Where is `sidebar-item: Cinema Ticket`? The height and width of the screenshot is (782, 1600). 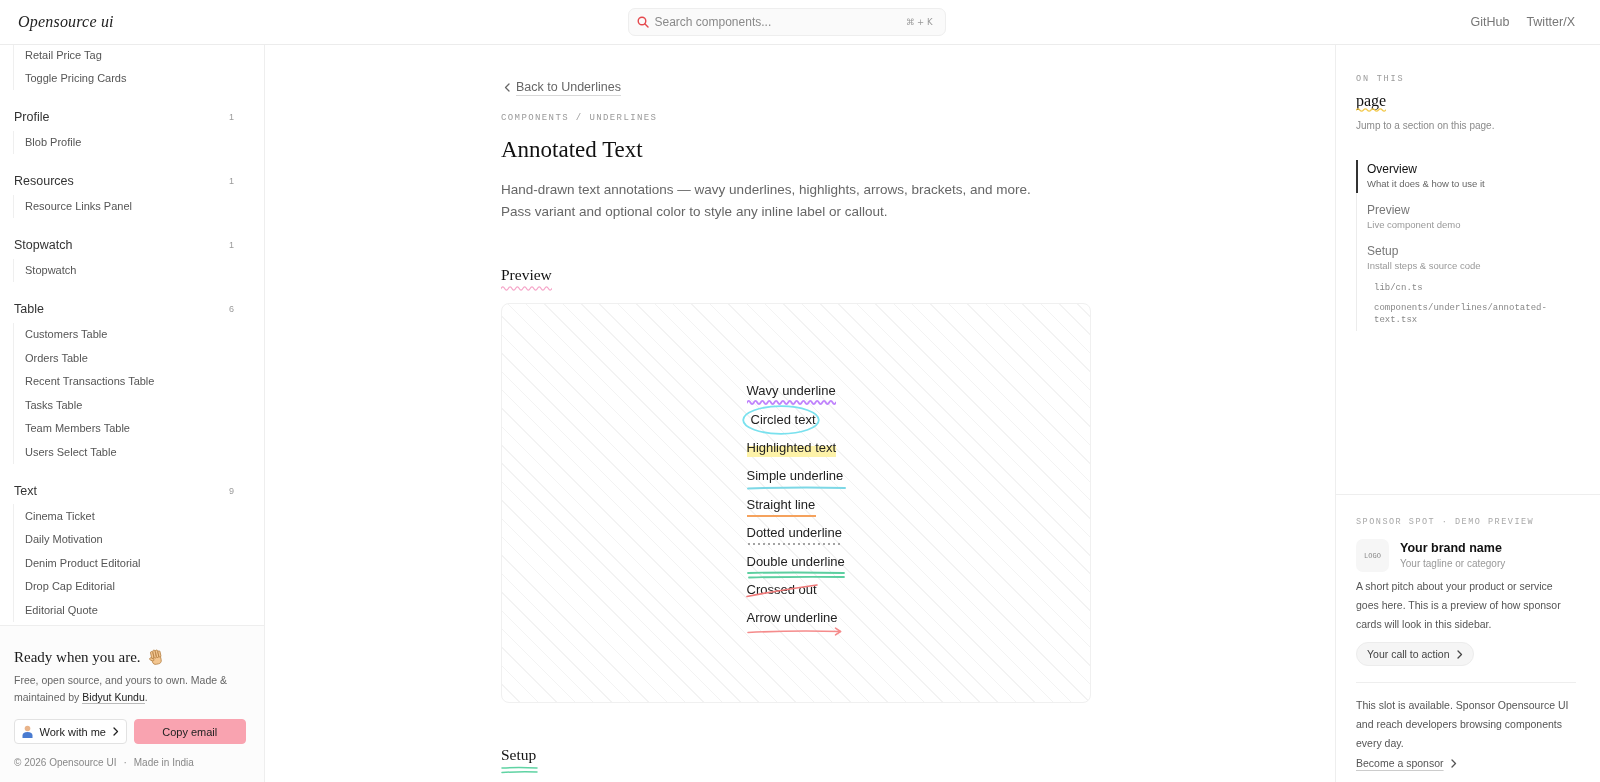 sidebar-item: Cinema Ticket is located at coordinates (60, 516).